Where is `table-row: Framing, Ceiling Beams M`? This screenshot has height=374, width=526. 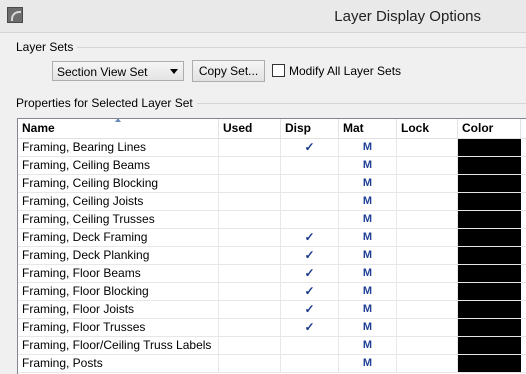 table-row: Framing, Ceiling Beams M is located at coordinates (272, 166).